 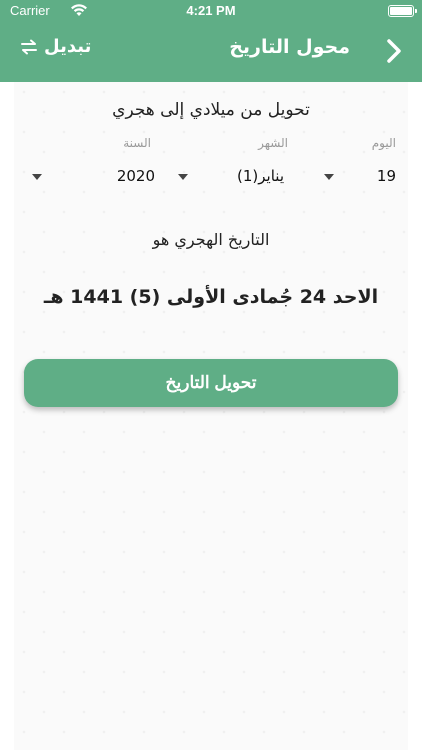 What do you see at coordinates (95, 176) in the screenshot?
I see `year-select: 2020` at bounding box center [95, 176].